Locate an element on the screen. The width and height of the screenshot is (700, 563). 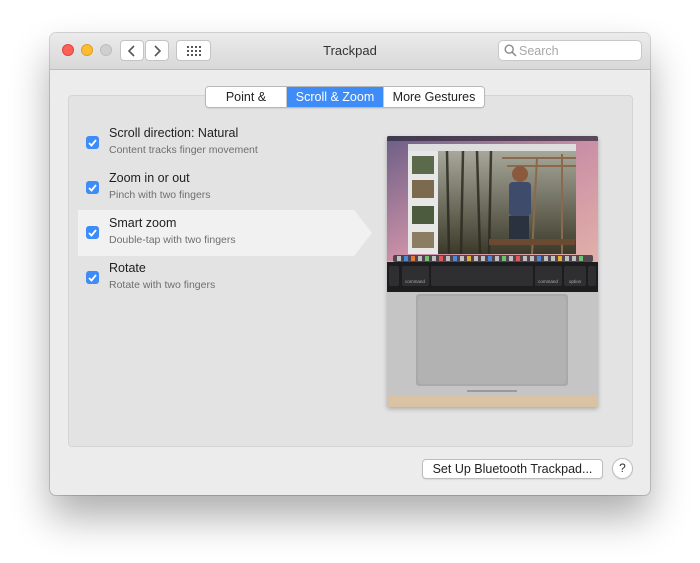
key-option: option is located at coordinates (575, 281).